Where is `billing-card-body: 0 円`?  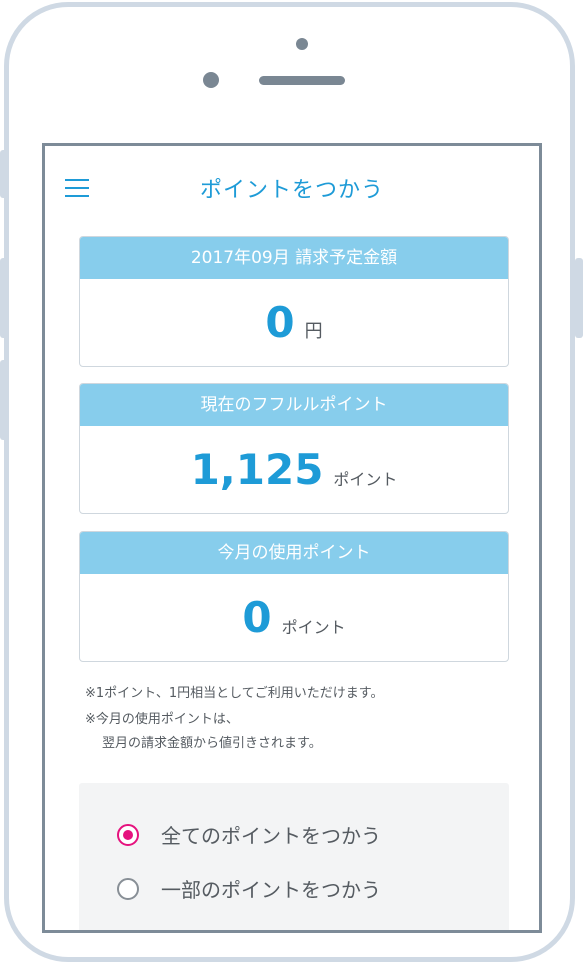
billing-card-body: 0 円 is located at coordinates (294, 322).